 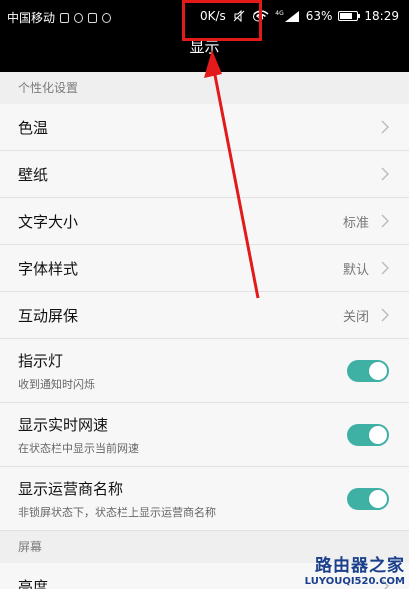 I want to click on watermark-title: 路由器之家, so click(x=360, y=566).